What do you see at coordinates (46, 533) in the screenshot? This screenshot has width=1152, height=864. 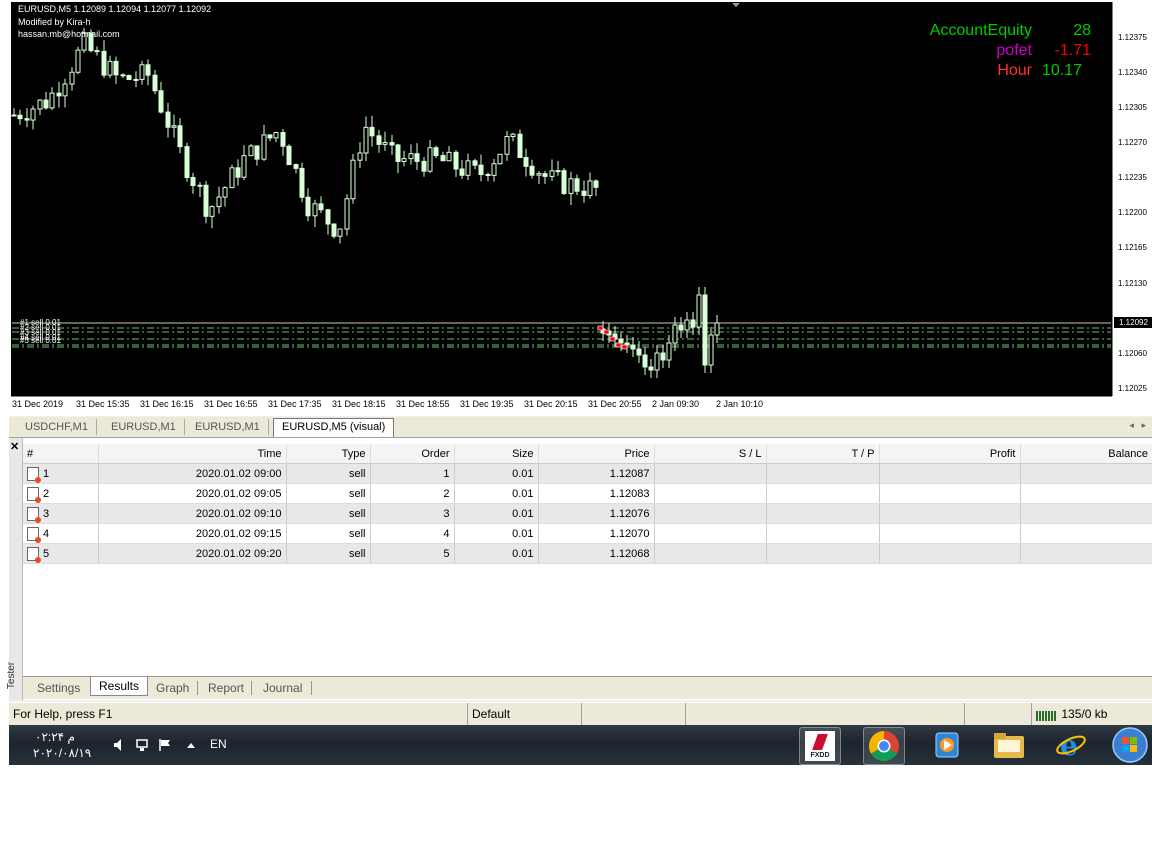 I see `cell-id: 4` at bounding box center [46, 533].